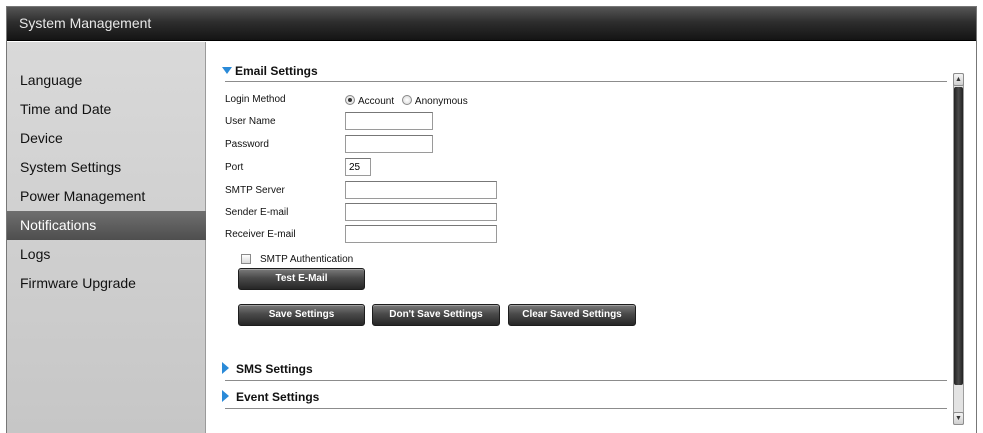 The width and height of the screenshot is (983, 433). Describe the element at coordinates (106, 254) in the screenshot. I see `sidebar-item-logs: Logs` at that location.